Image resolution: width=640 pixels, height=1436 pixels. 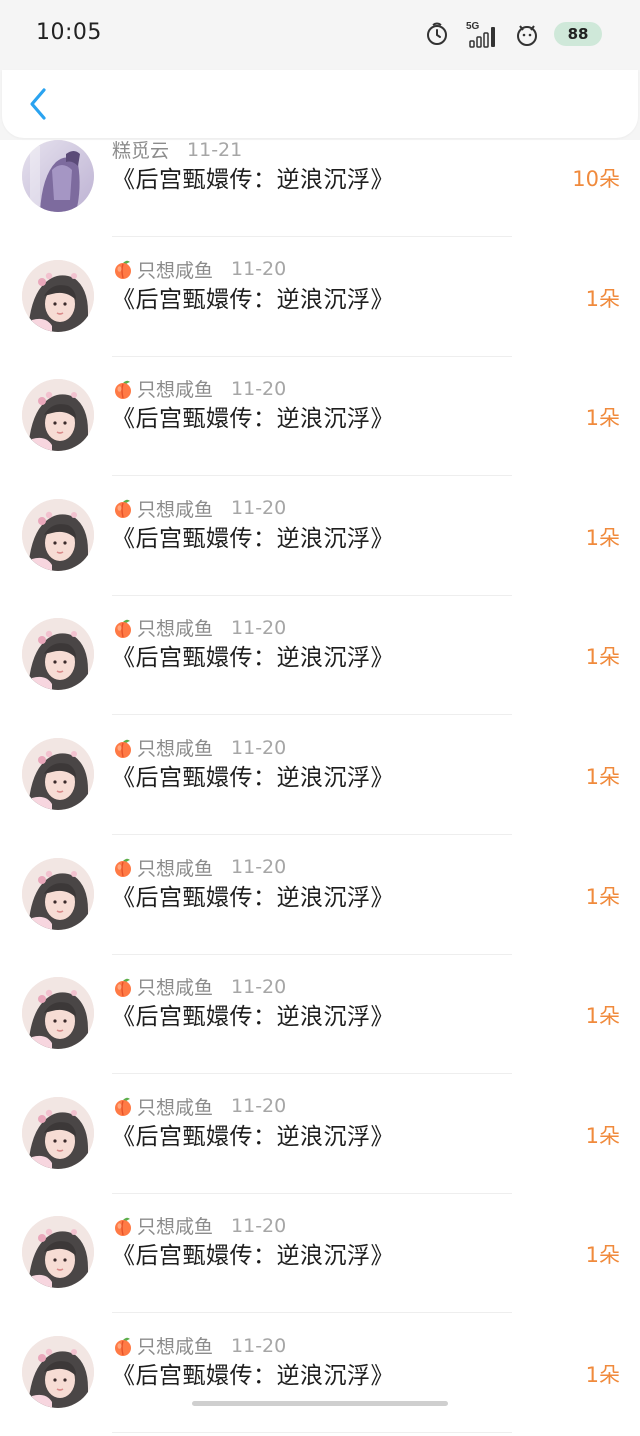 What do you see at coordinates (215, 149) in the screenshot?
I see `date: 11-21` at bounding box center [215, 149].